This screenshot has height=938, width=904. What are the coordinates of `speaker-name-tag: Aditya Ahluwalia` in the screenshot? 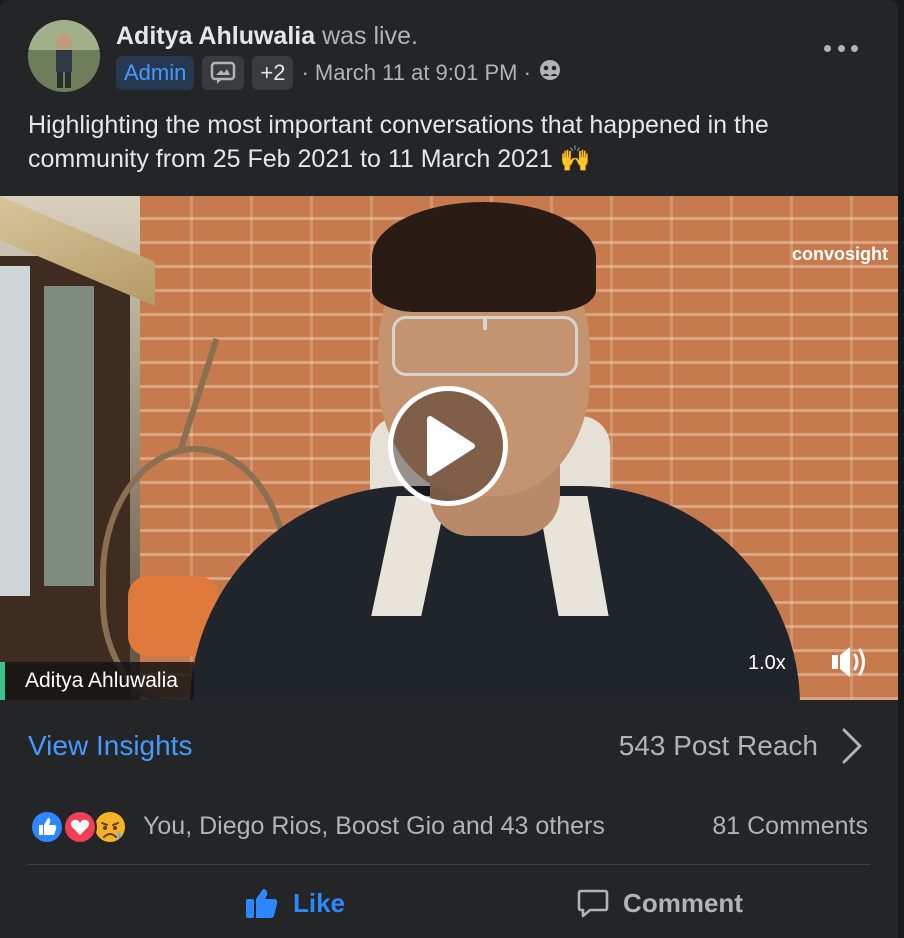 It's located at (97, 681).